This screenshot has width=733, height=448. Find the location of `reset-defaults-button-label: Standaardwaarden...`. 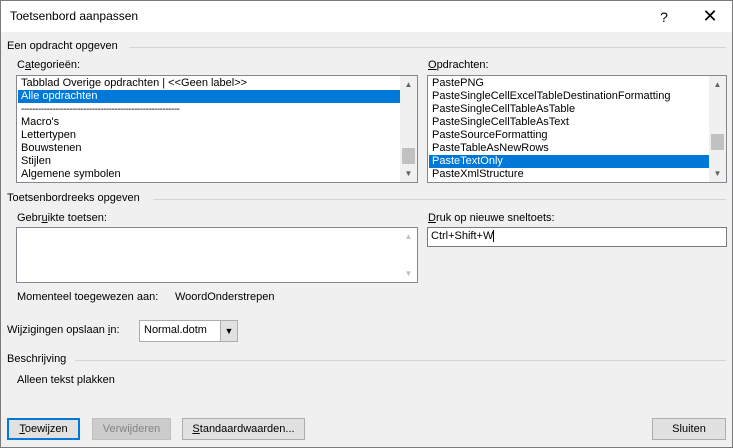

reset-defaults-button-label: Standaardwaarden... is located at coordinates (243, 429).